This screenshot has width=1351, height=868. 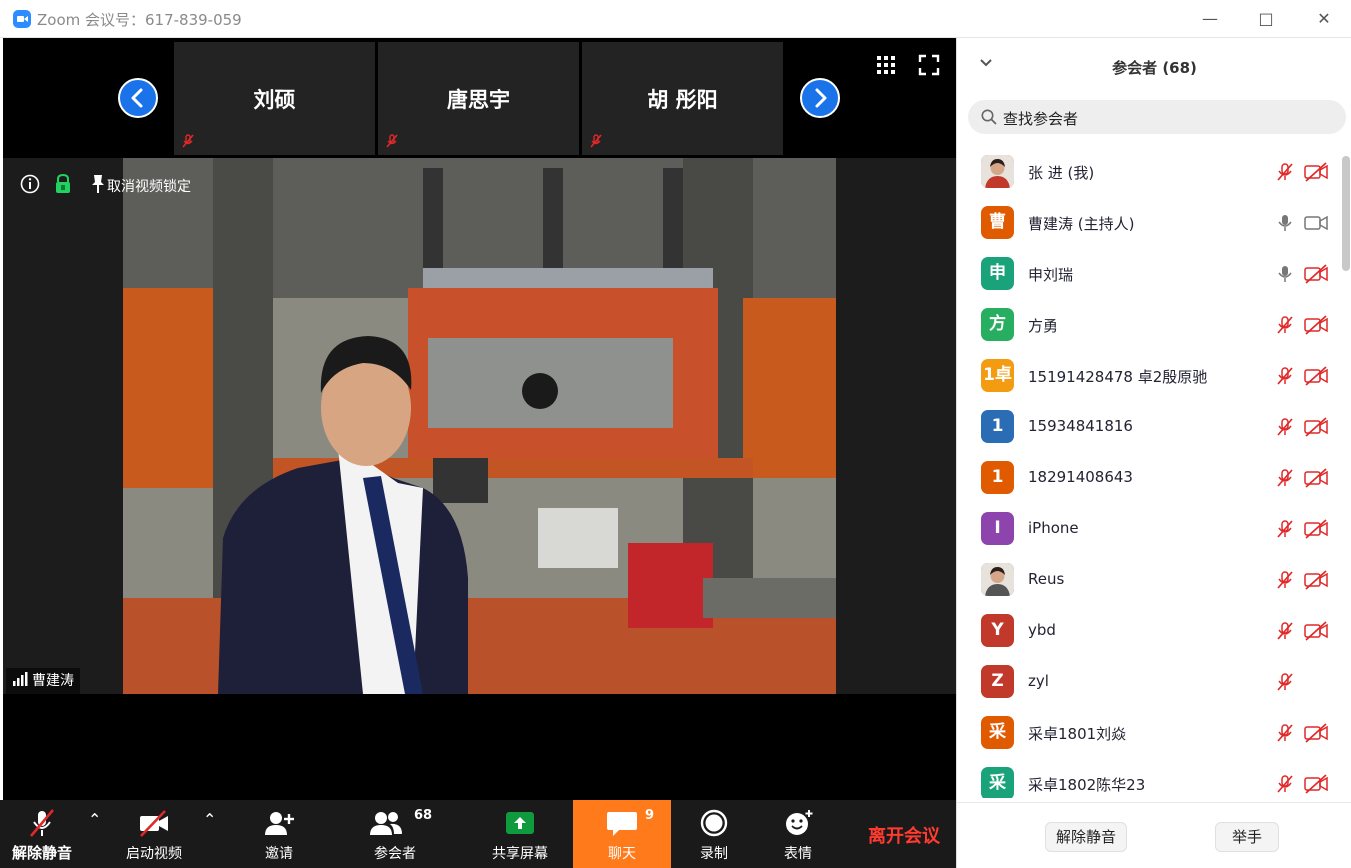 What do you see at coordinates (63, 184) in the screenshot?
I see `encryption-lock-icon` at bounding box center [63, 184].